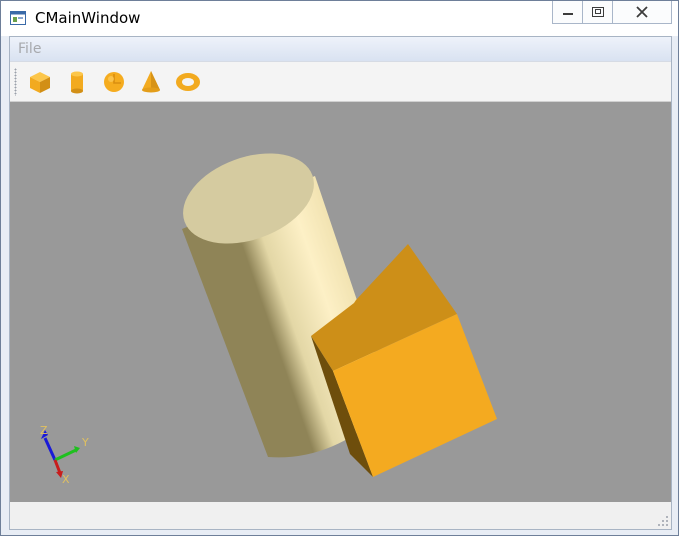 Image resolution: width=679 pixels, height=536 pixels. Describe the element at coordinates (29, 49) in the screenshot. I see `menu-file: File` at that location.